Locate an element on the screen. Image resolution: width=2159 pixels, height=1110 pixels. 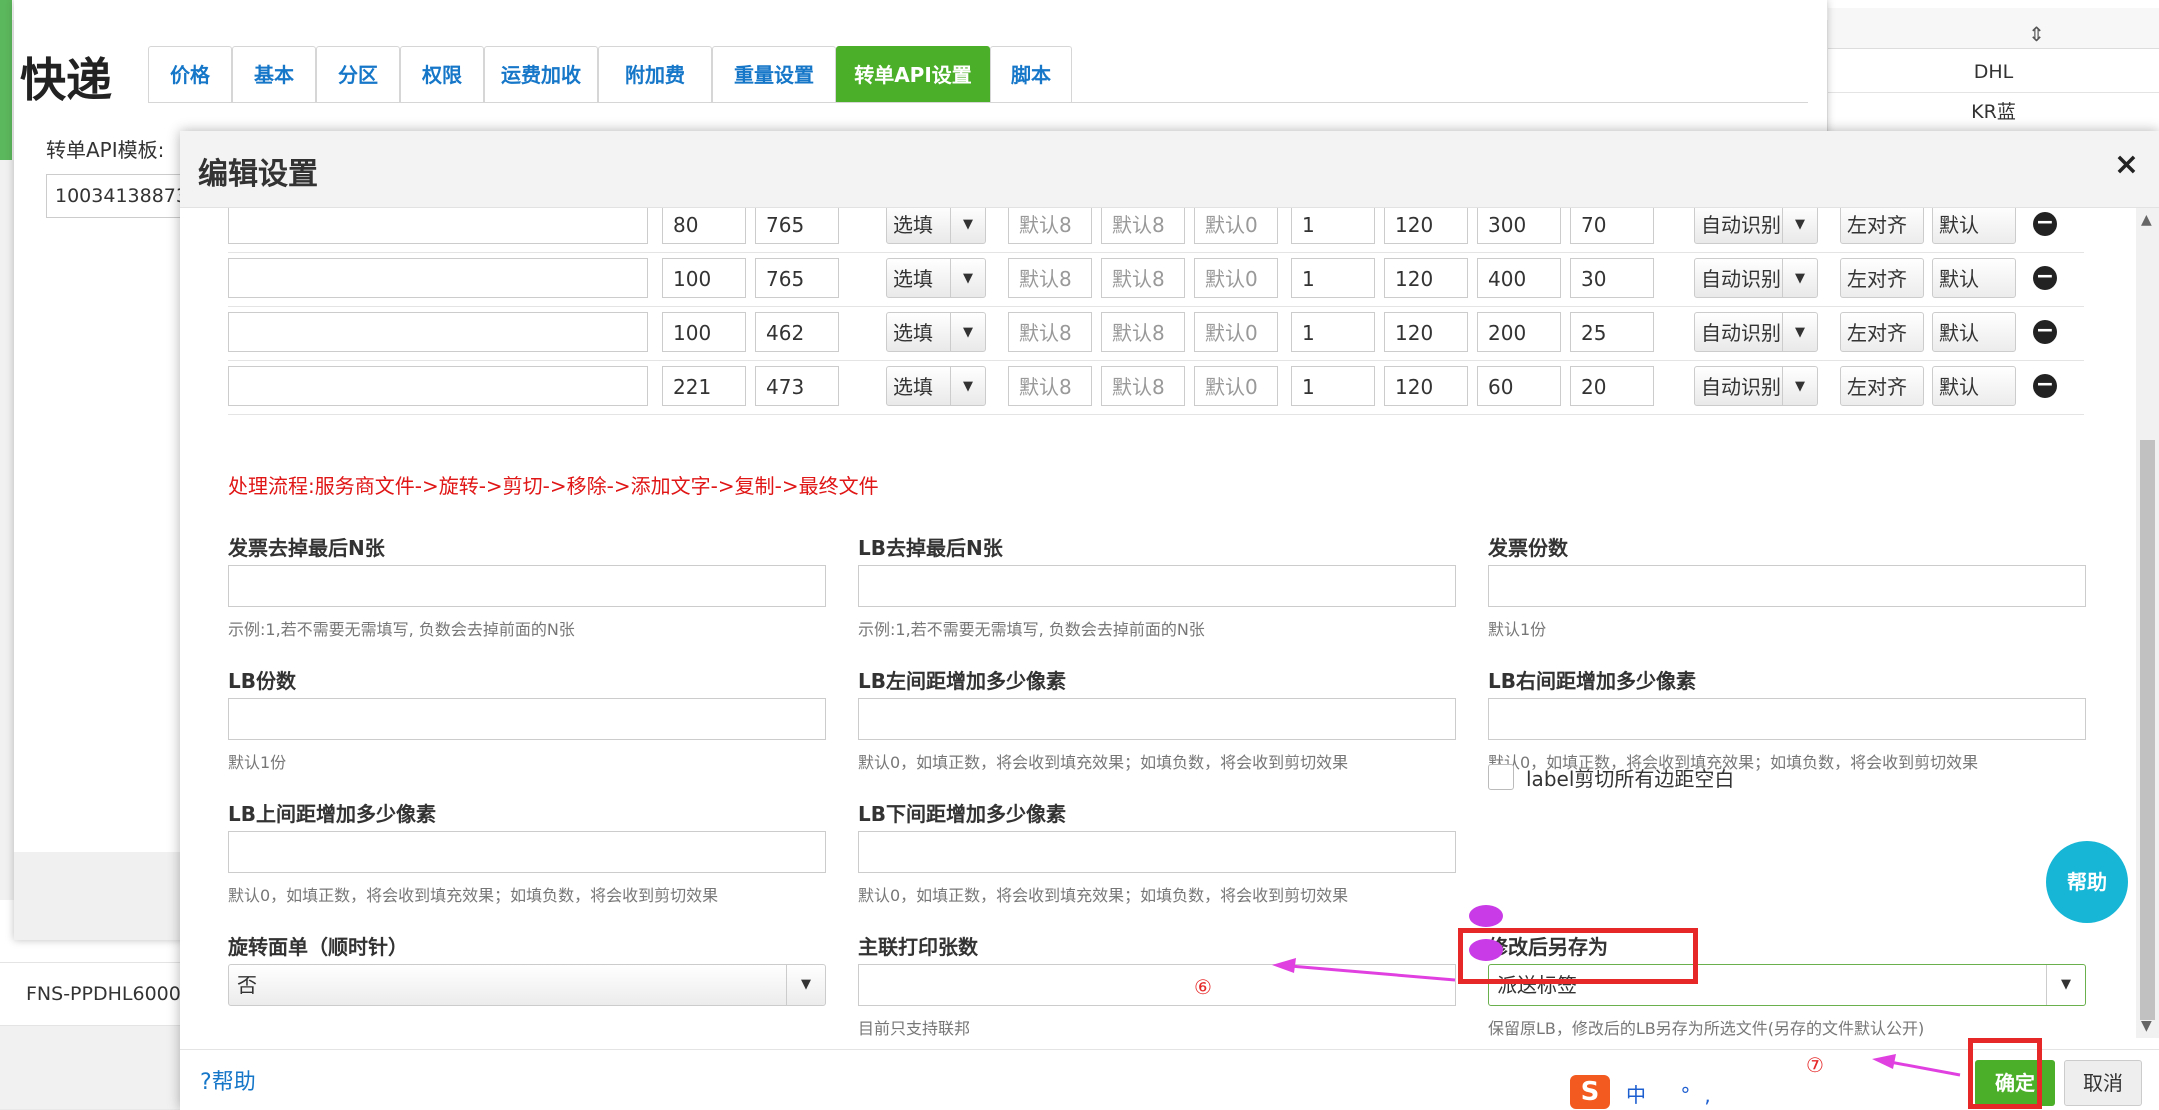
ime-logo-icon: S is located at coordinates (1590, 1092).